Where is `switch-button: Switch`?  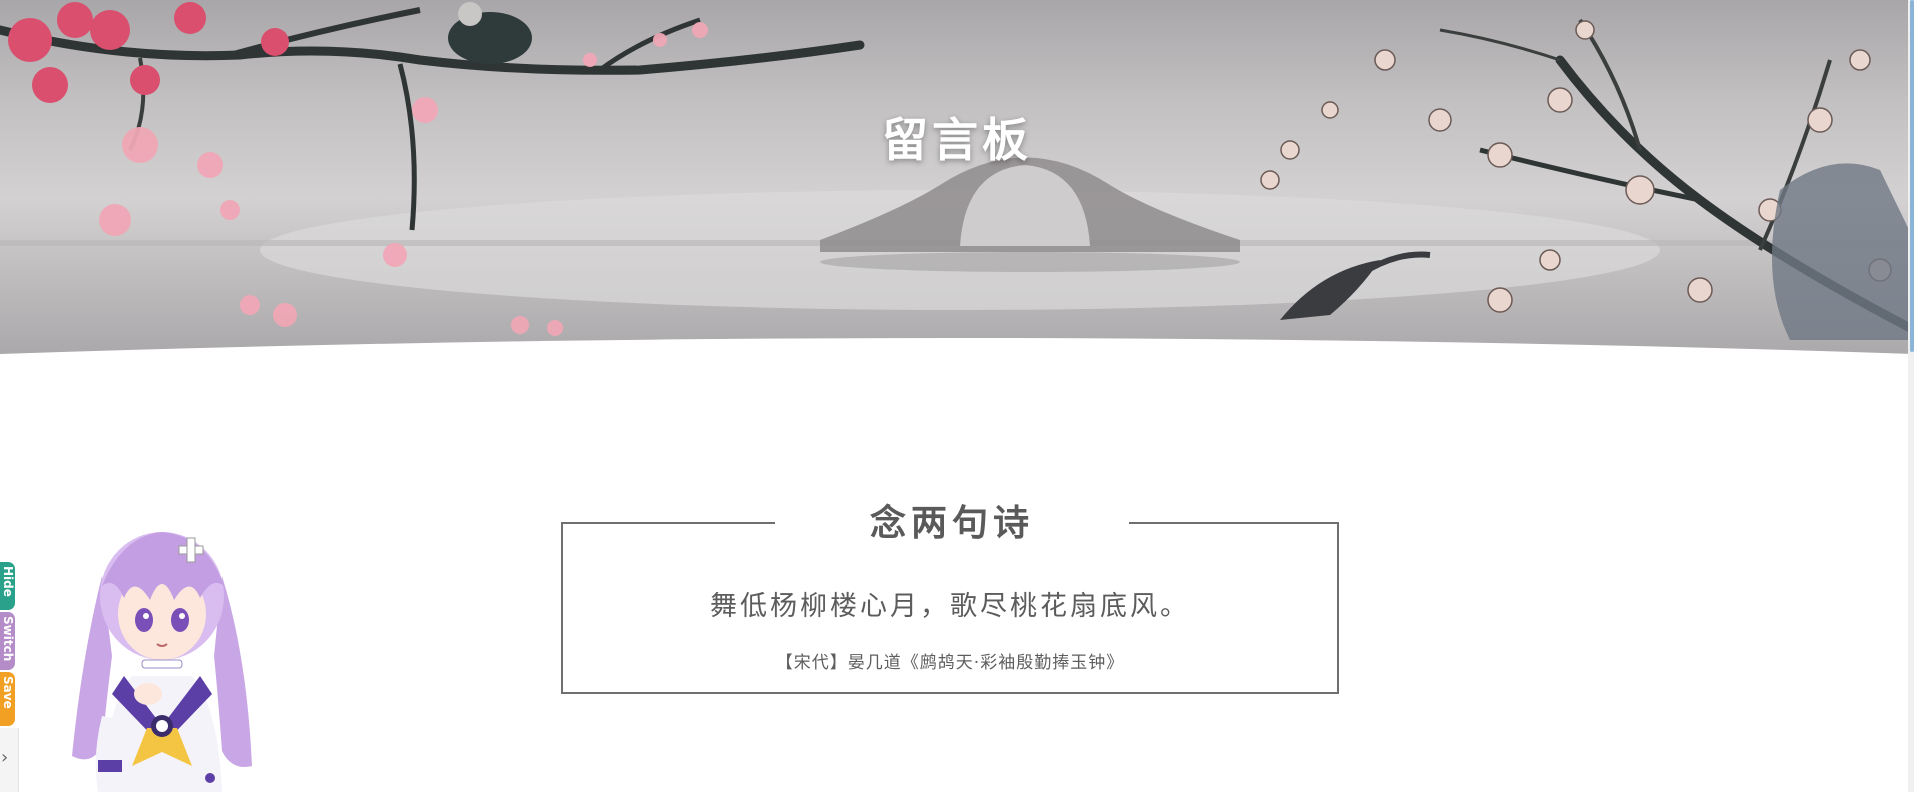
switch-button: Switch is located at coordinates (7, 641).